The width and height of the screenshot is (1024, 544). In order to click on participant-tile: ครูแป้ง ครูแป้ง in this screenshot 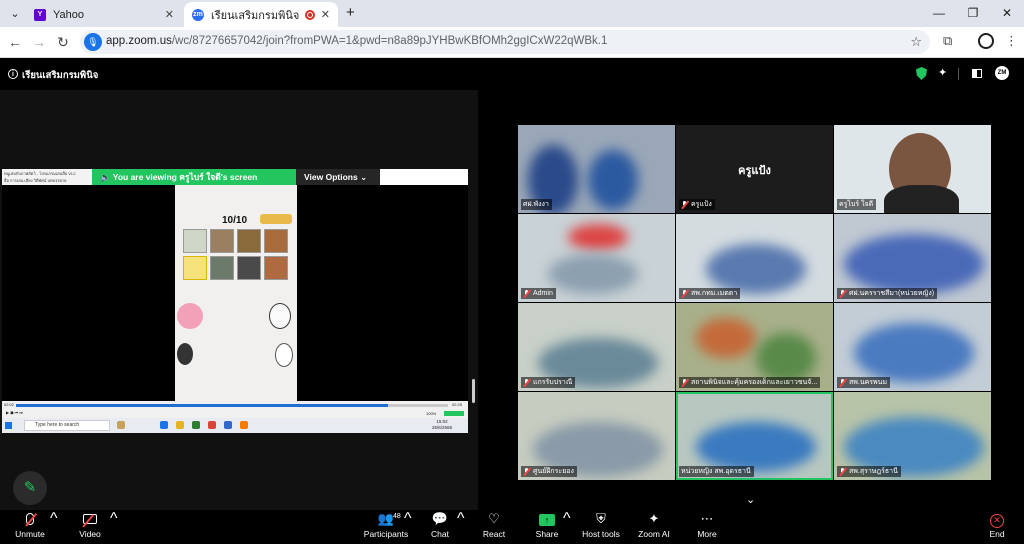, I will do `click(754, 169)`.